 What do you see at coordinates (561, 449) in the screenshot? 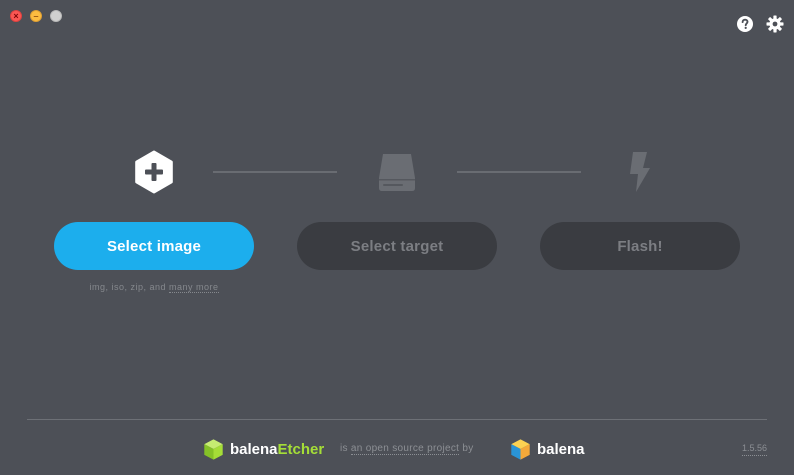
I see `company-name: balena` at bounding box center [561, 449].